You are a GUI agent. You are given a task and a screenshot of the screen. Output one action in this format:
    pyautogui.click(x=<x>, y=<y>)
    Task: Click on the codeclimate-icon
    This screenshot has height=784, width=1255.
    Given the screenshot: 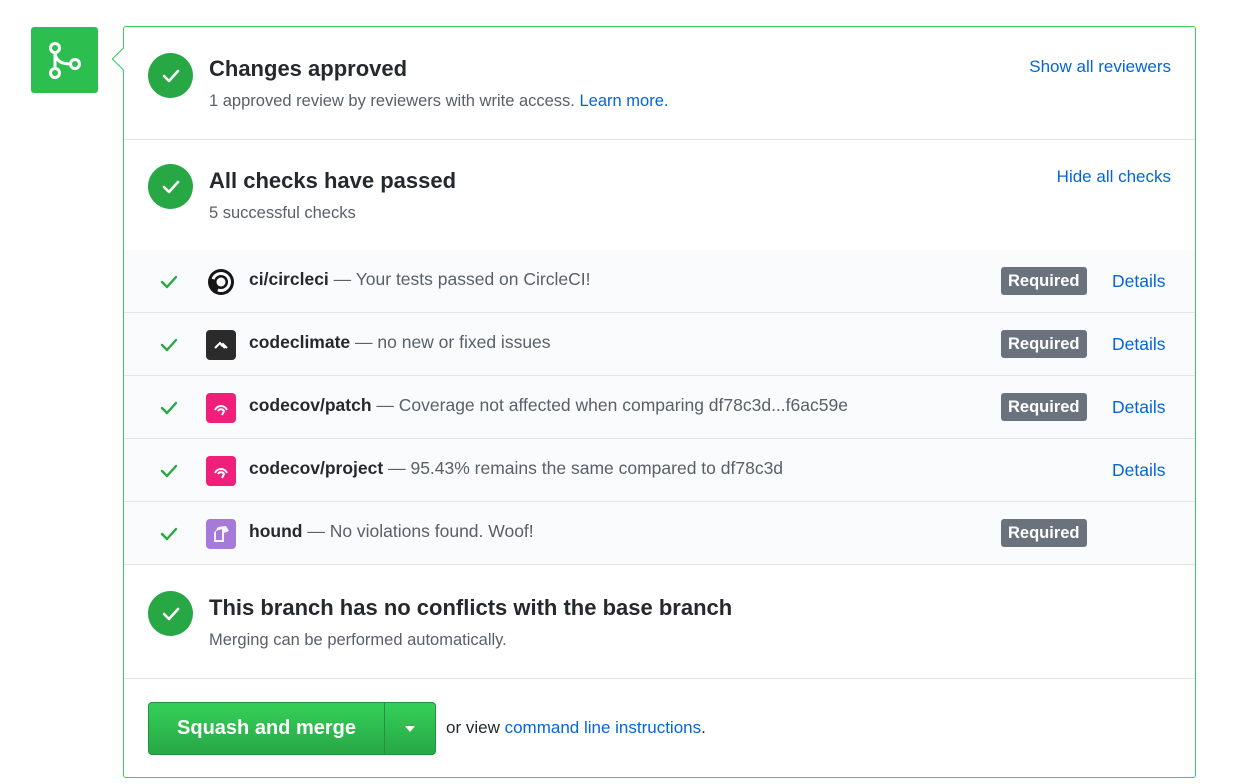 What is the action you would take?
    pyautogui.click(x=221, y=345)
    